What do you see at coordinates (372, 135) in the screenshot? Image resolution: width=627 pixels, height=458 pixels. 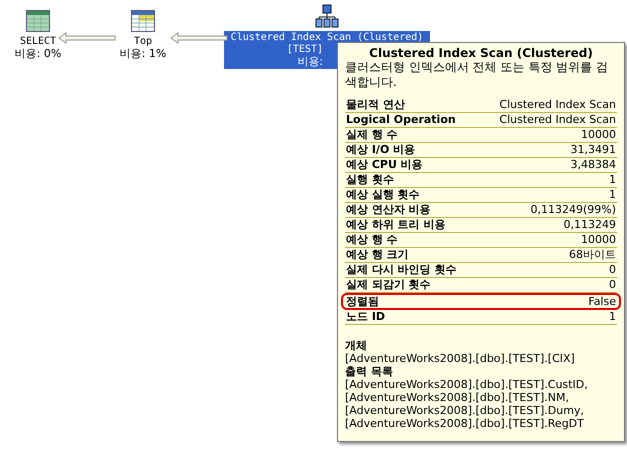 I see `property-name: 실제 행 수` at bounding box center [372, 135].